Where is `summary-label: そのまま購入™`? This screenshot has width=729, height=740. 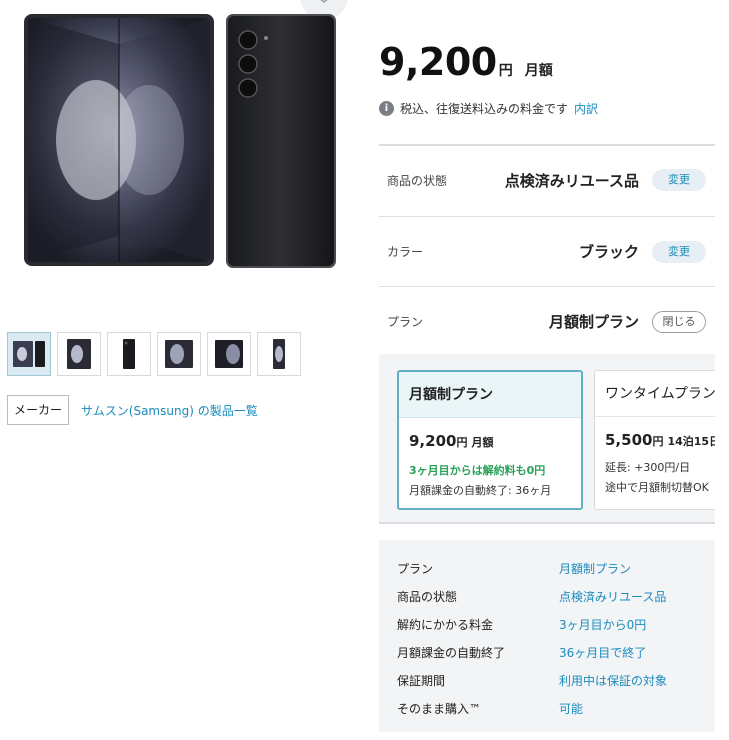
summary-label: そのまま購入™ is located at coordinates (439, 709).